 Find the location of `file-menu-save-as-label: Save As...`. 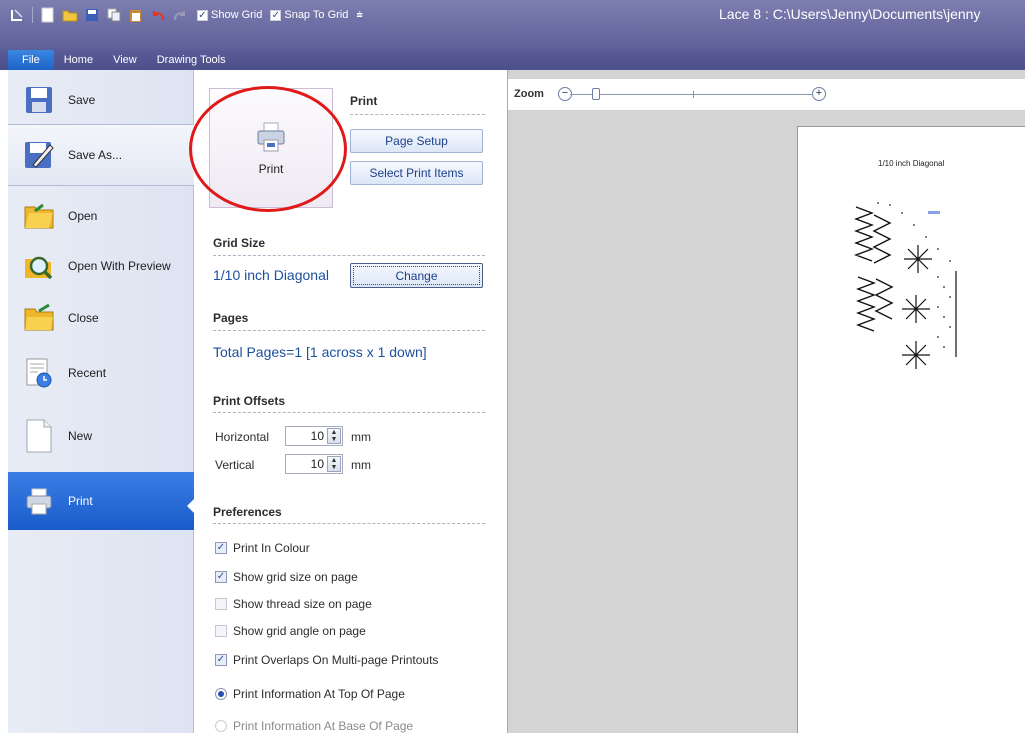

file-menu-save-as-label: Save As... is located at coordinates (95, 155).